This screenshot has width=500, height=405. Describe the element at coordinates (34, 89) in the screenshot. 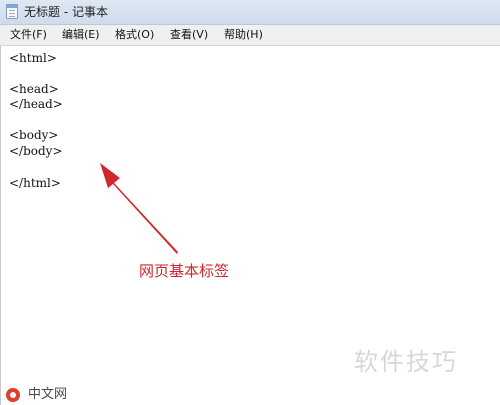

I see `code-line-head-open: <head>` at that location.